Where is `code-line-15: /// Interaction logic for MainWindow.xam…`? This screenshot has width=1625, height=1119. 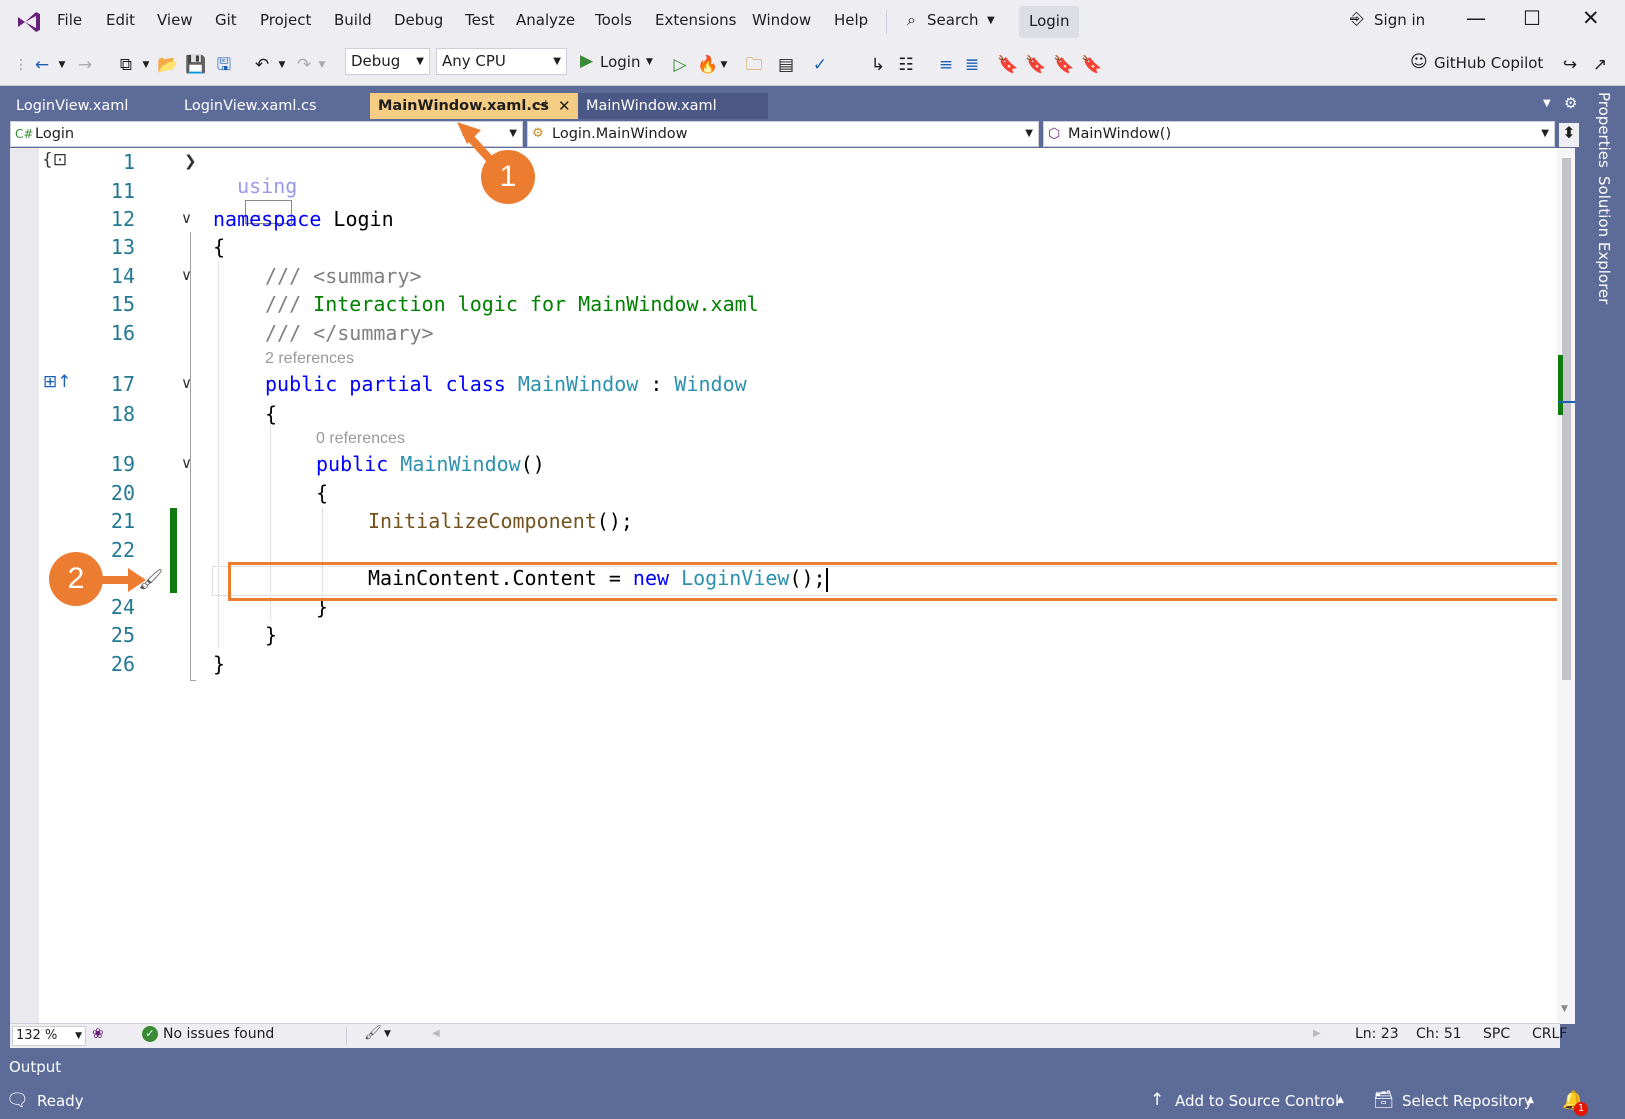 code-line-15: /// Interaction logic for MainWindow.xam… is located at coordinates (512, 304).